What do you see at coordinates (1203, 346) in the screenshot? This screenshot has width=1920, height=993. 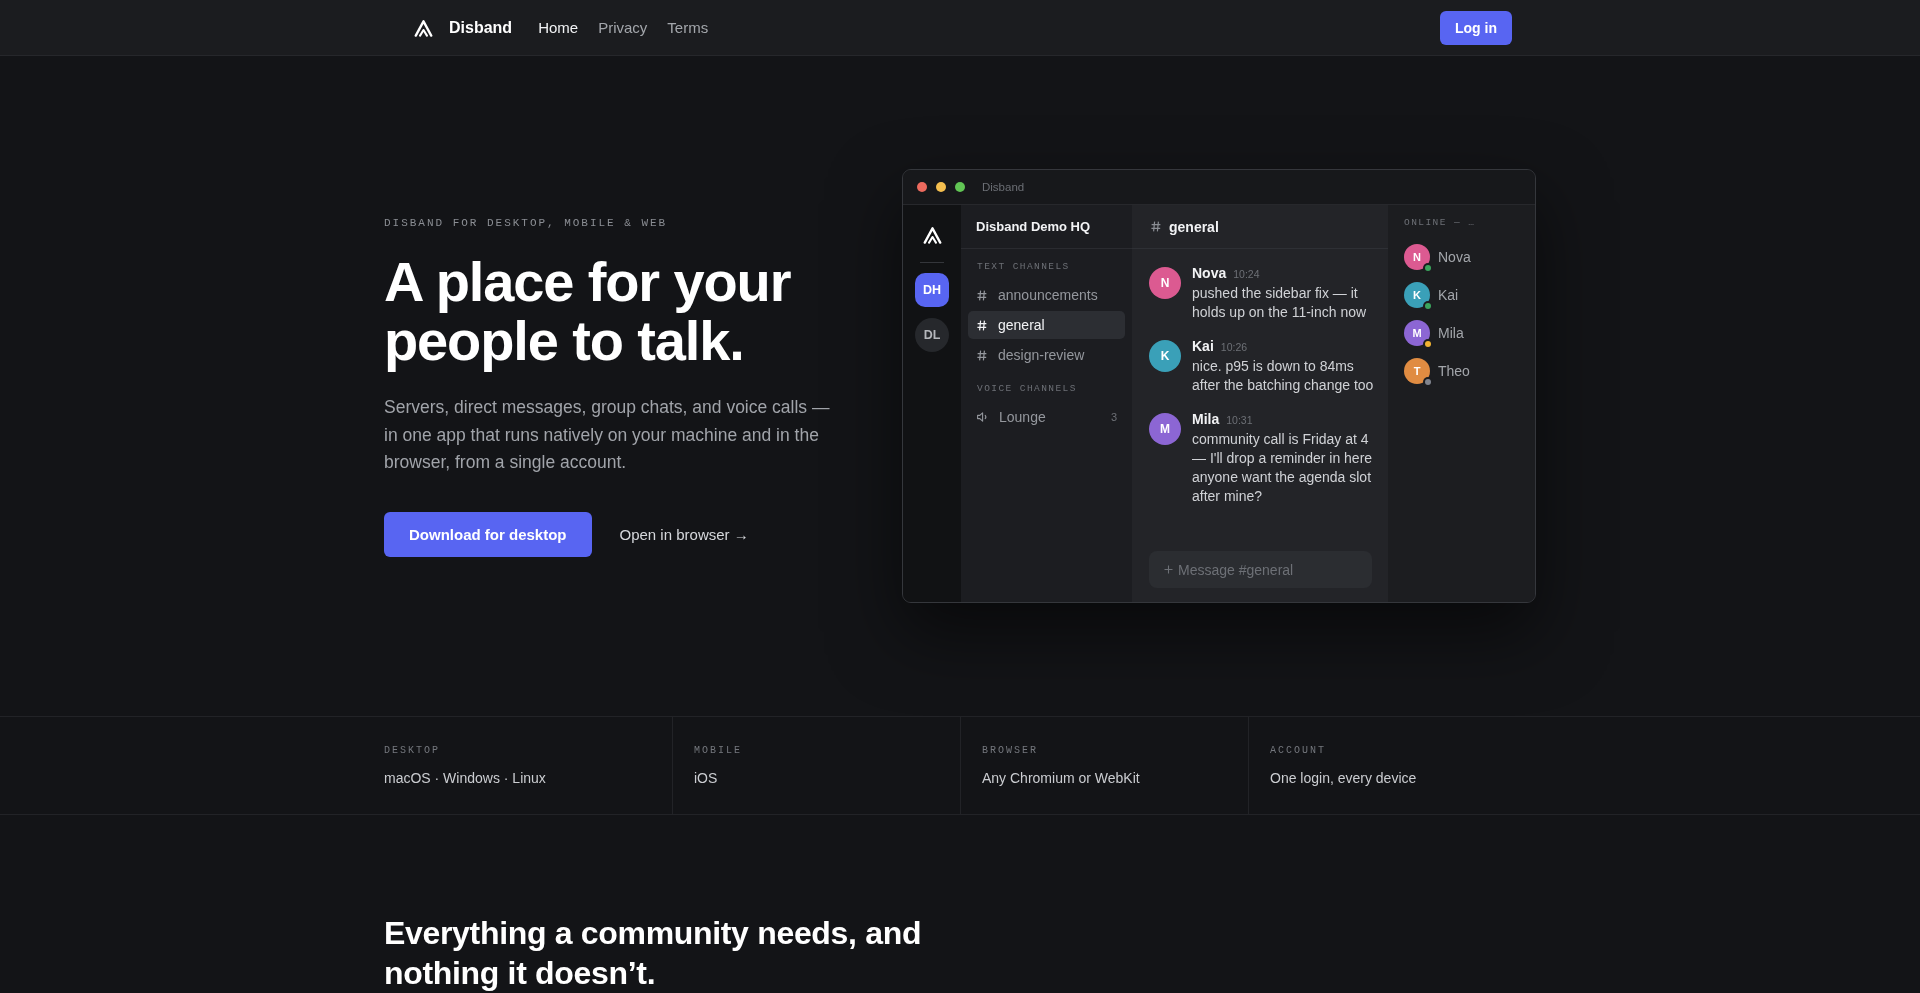 I see `message-author: Kai` at bounding box center [1203, 346].